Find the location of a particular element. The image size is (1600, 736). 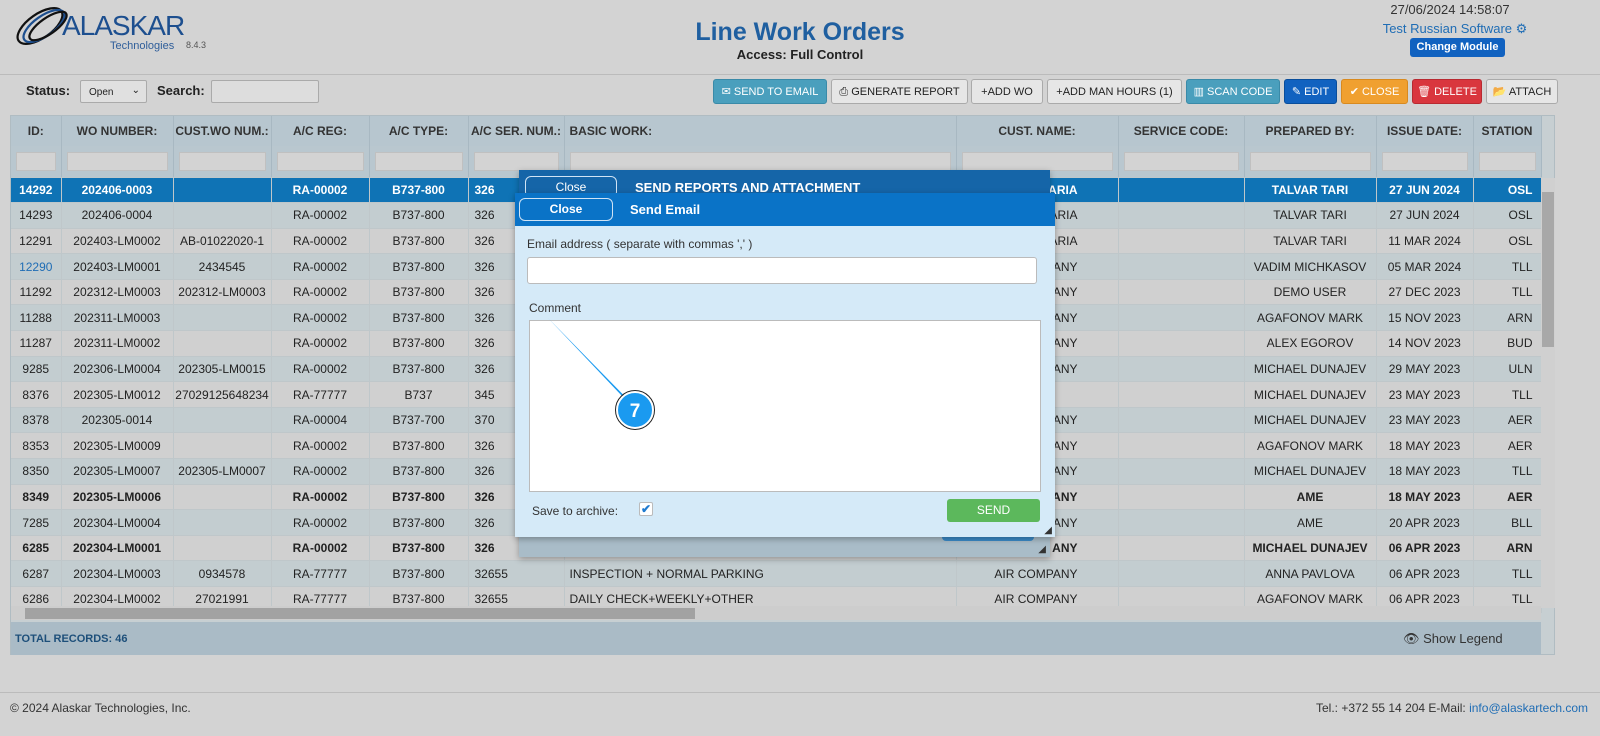

dialog-title: Send Email is located at coordinates (665, 209).